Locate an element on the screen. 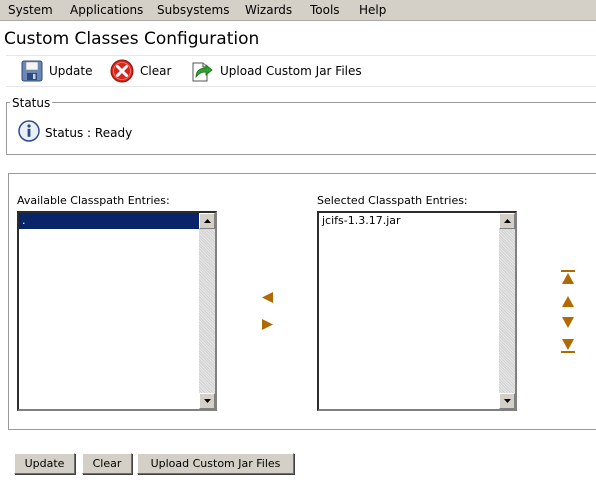 The image size is (596, 492). toolbar-update-button: Update is located at coordinates (56, 71).